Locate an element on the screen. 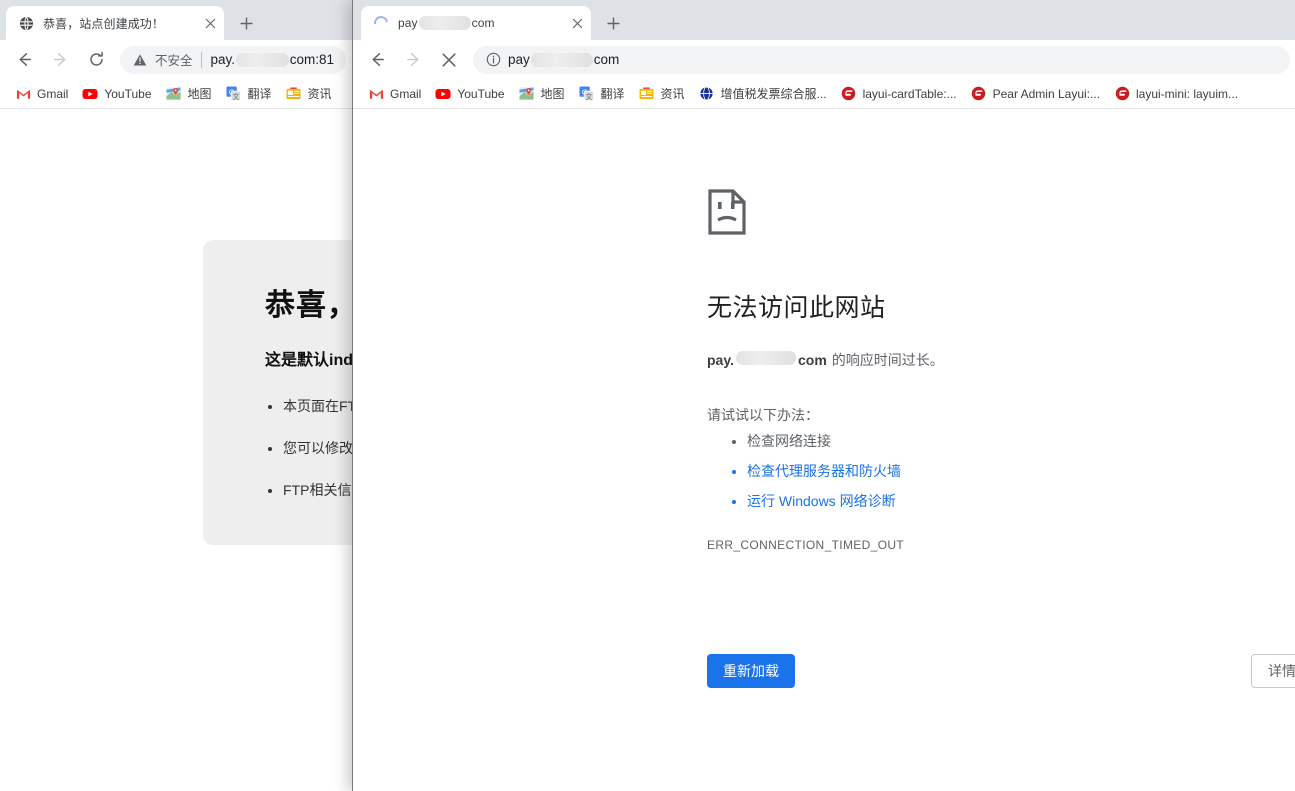  warning-triangle-icon is located at coordinates (140, 60).